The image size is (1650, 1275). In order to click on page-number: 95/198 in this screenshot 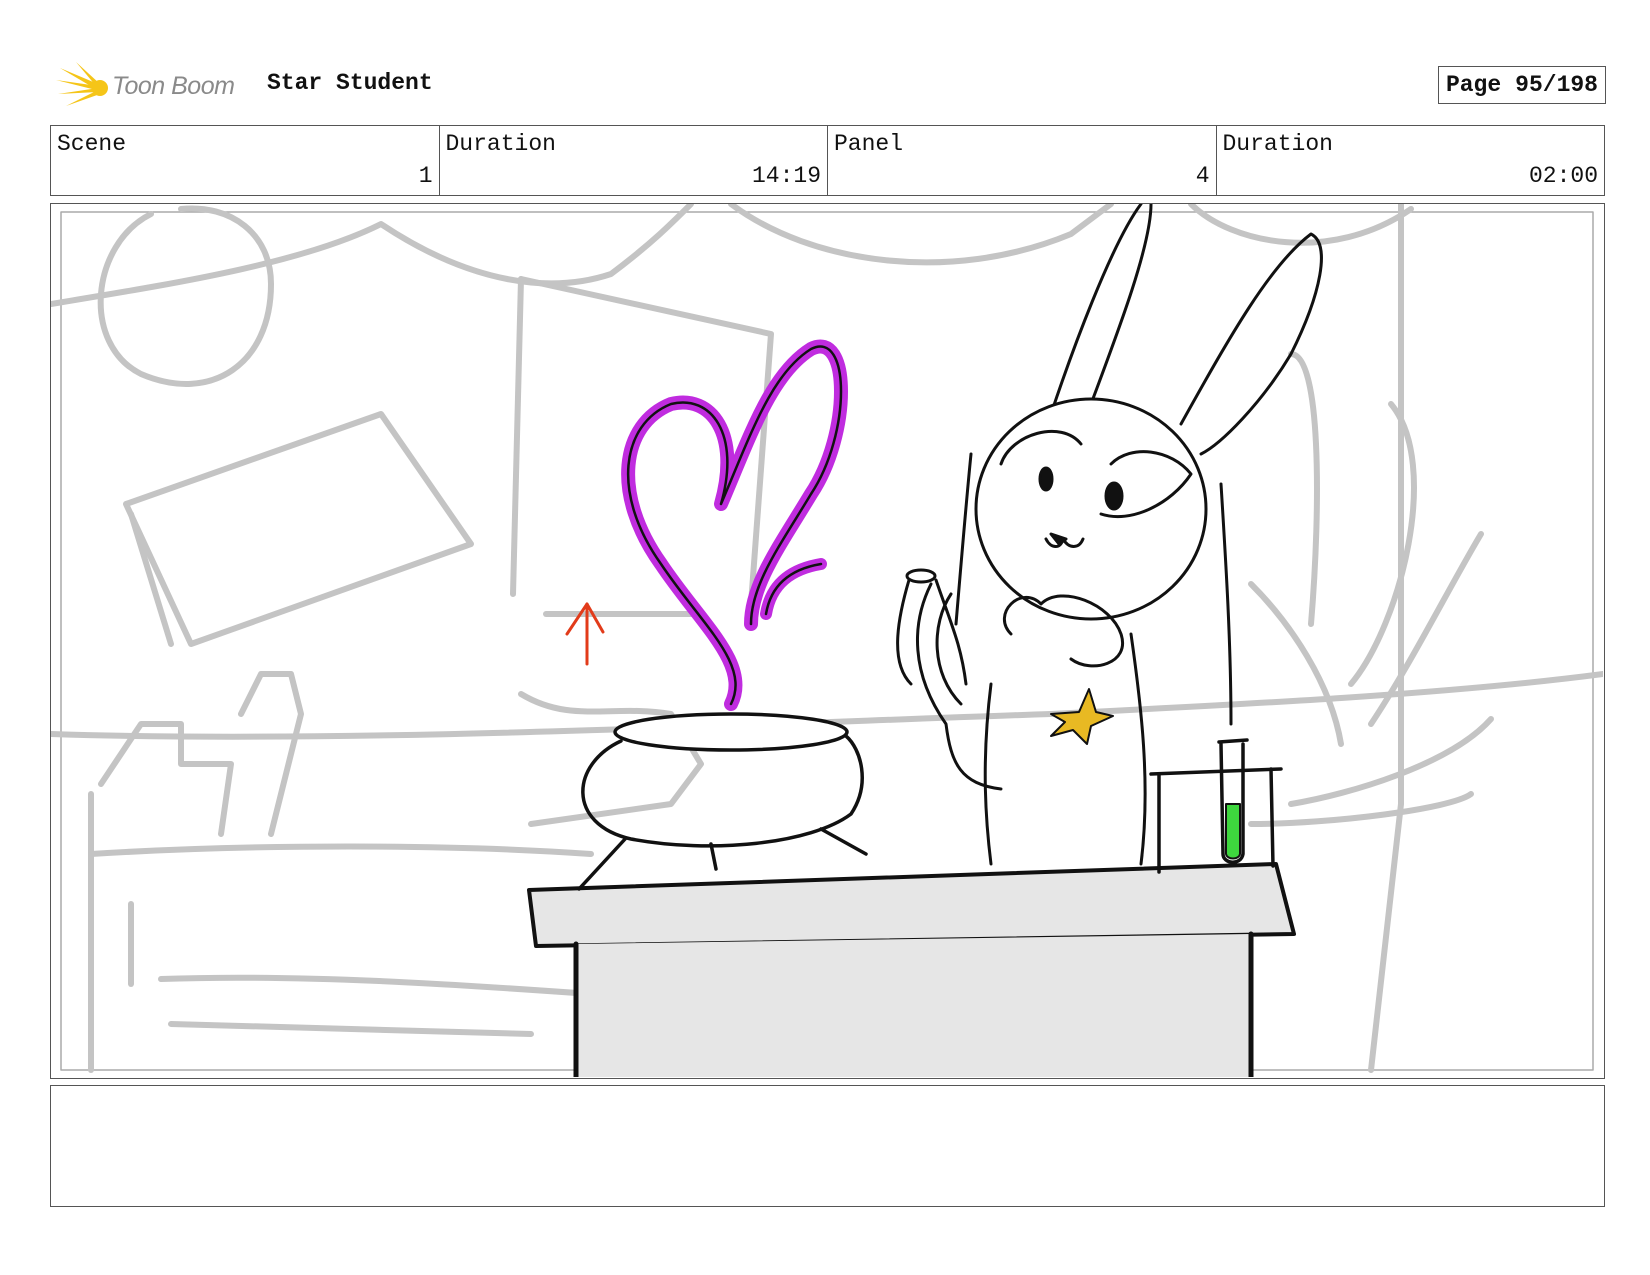, I will do `click(1556, 85)`.